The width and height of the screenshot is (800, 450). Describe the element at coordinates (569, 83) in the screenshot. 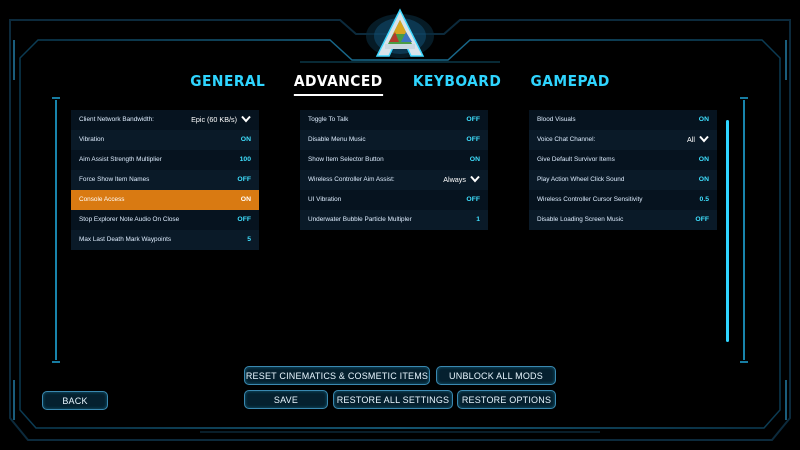

I see `tab-gamepad: GAMEPAD` at that location.